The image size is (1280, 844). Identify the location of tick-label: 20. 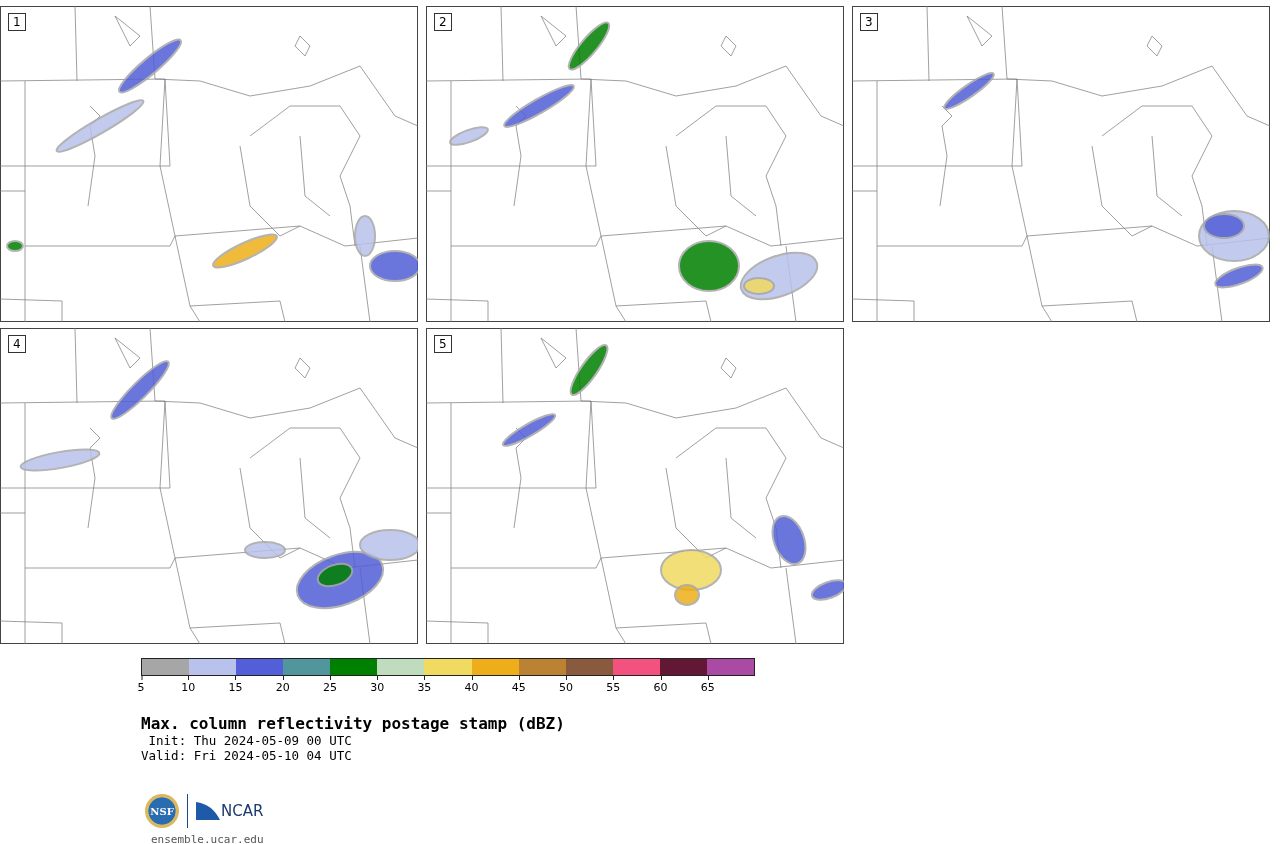
(282, 685).